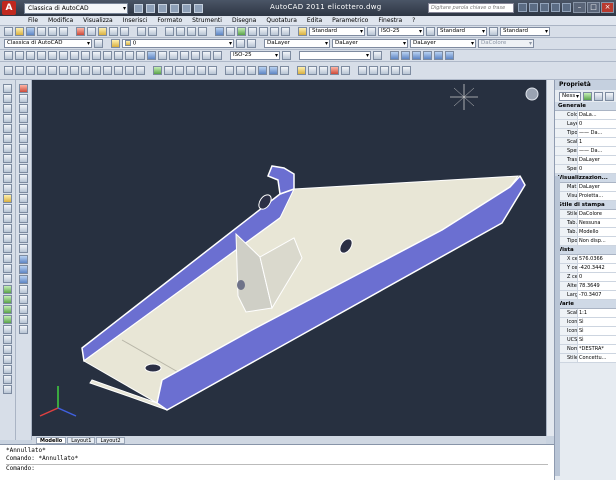 This screenshot has height=480, width=616. Describe the element at coordinates (377, 55) in the screenshot. I see `named-views-icon` at that location.